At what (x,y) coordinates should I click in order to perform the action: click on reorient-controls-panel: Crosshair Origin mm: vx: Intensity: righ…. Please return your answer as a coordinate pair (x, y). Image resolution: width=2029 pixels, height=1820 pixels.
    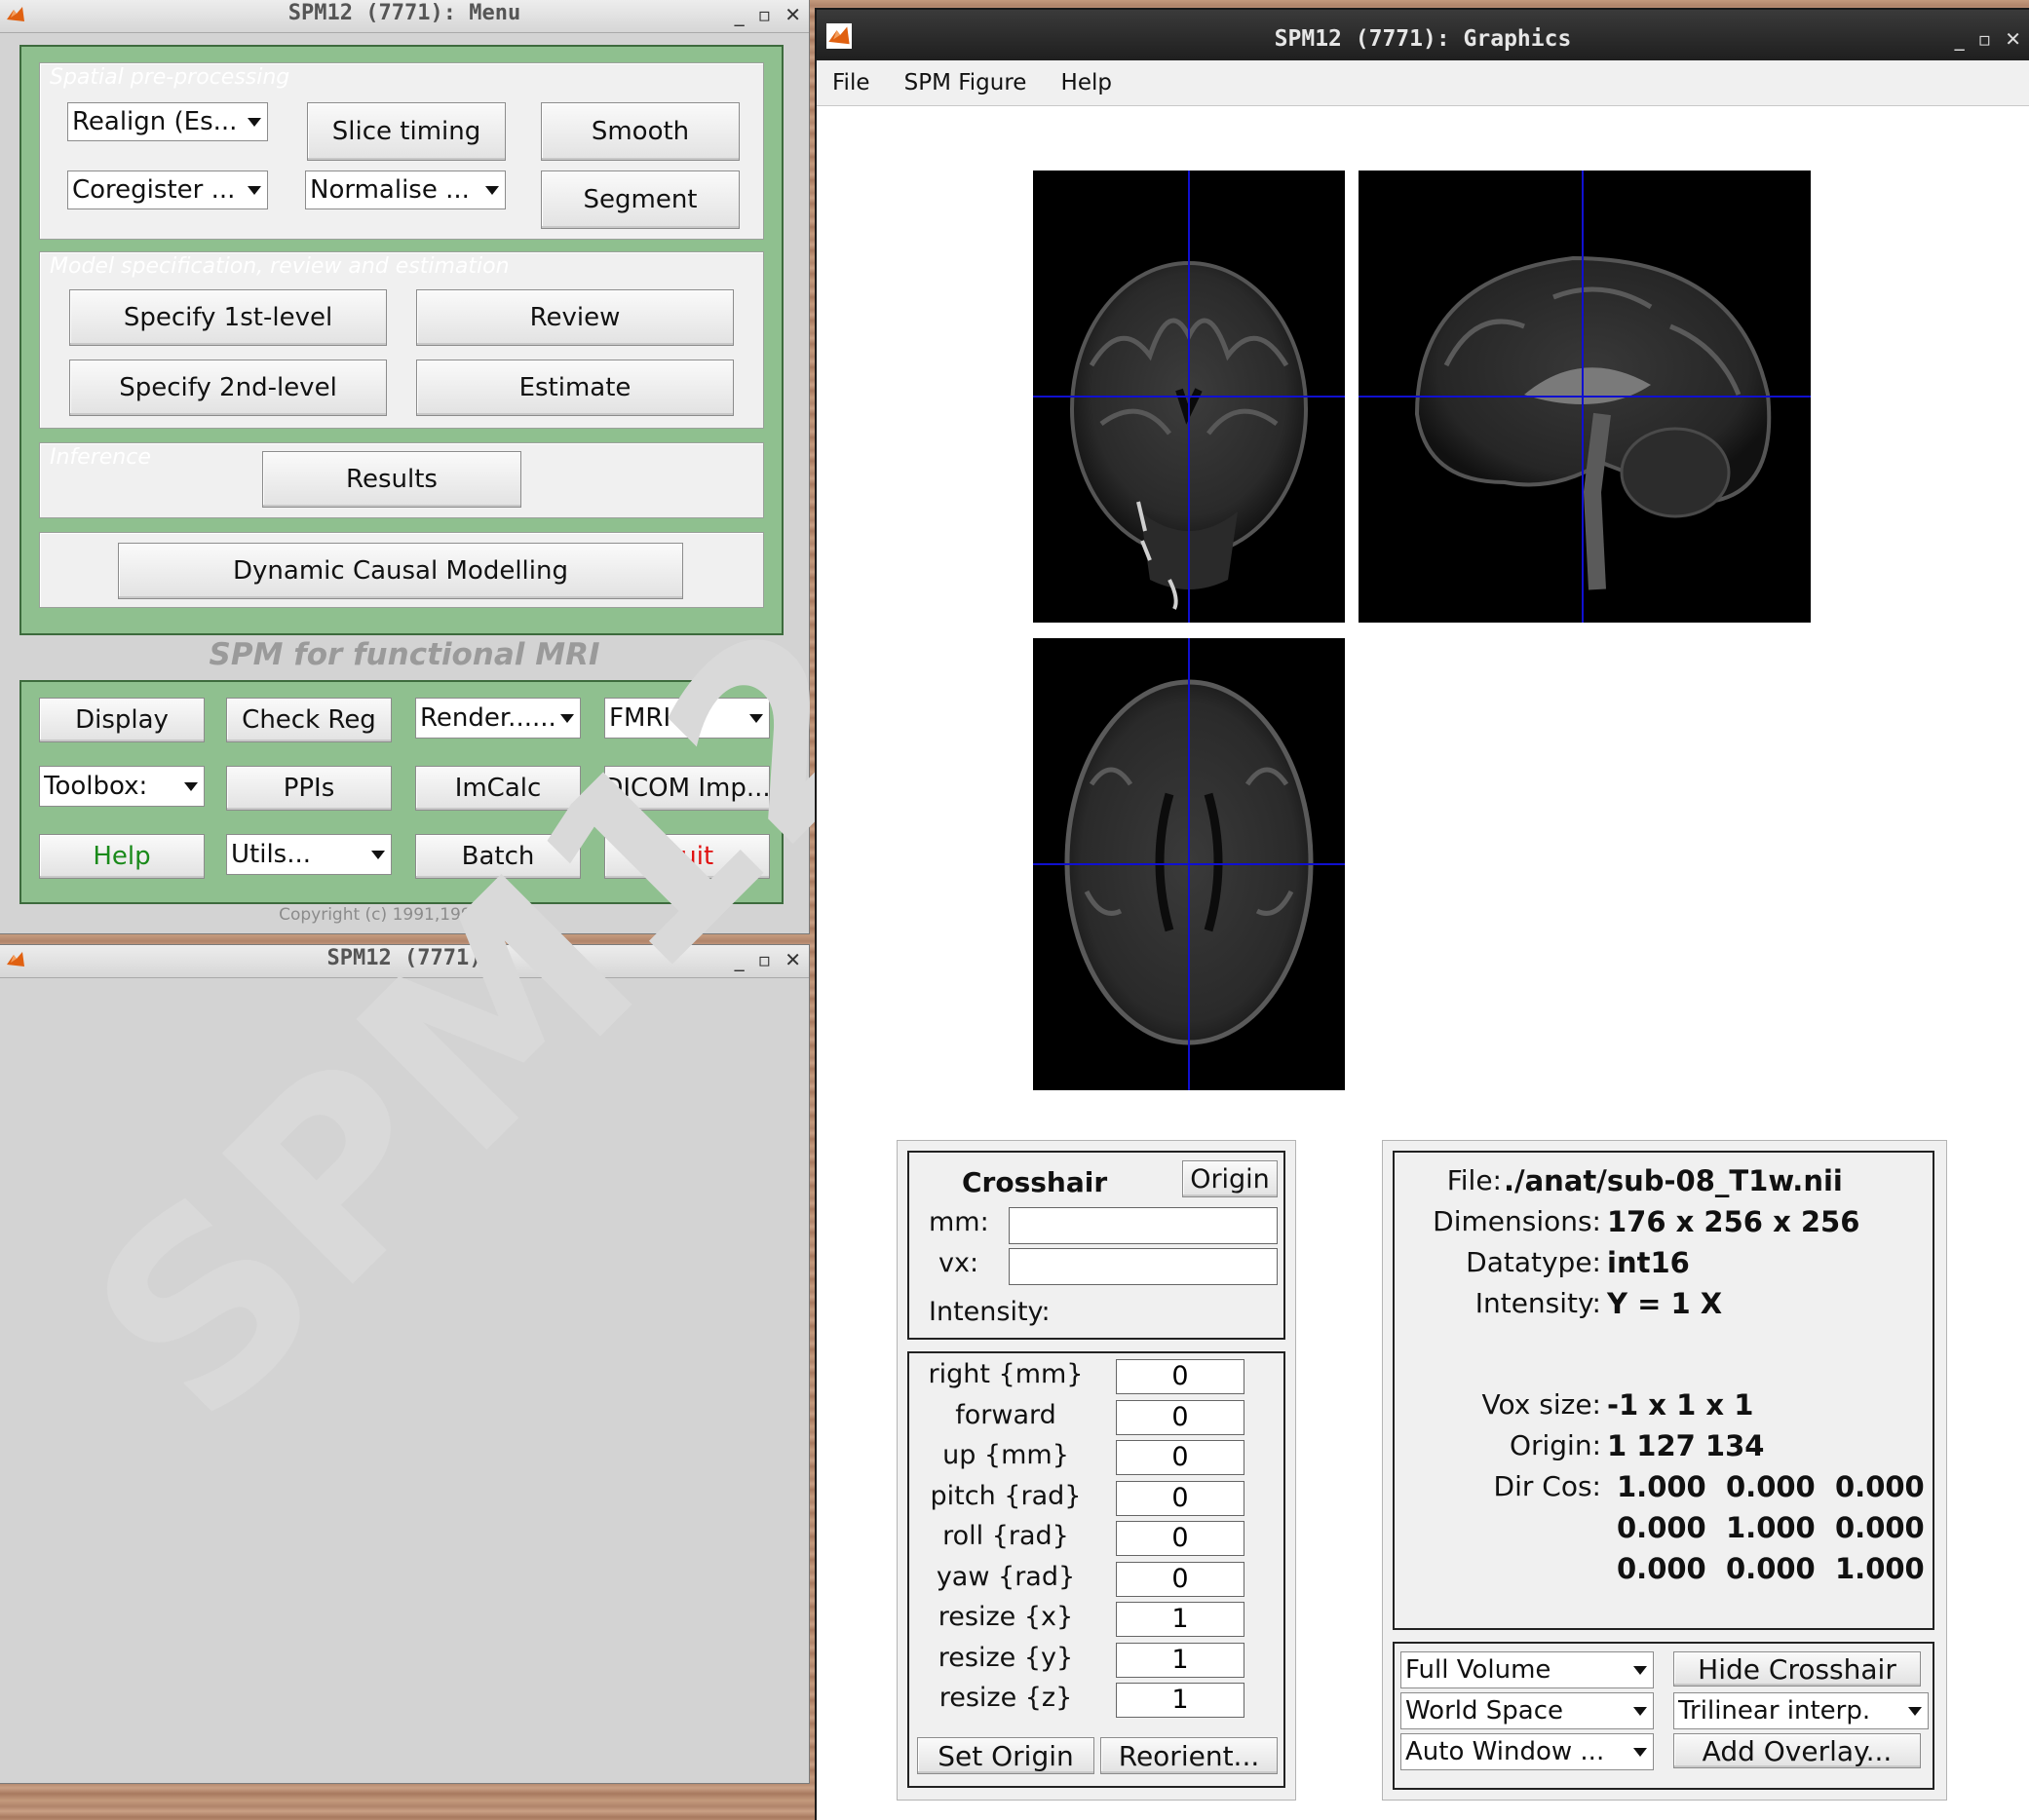
    Looking at the image, I should click on (1096, 1470).